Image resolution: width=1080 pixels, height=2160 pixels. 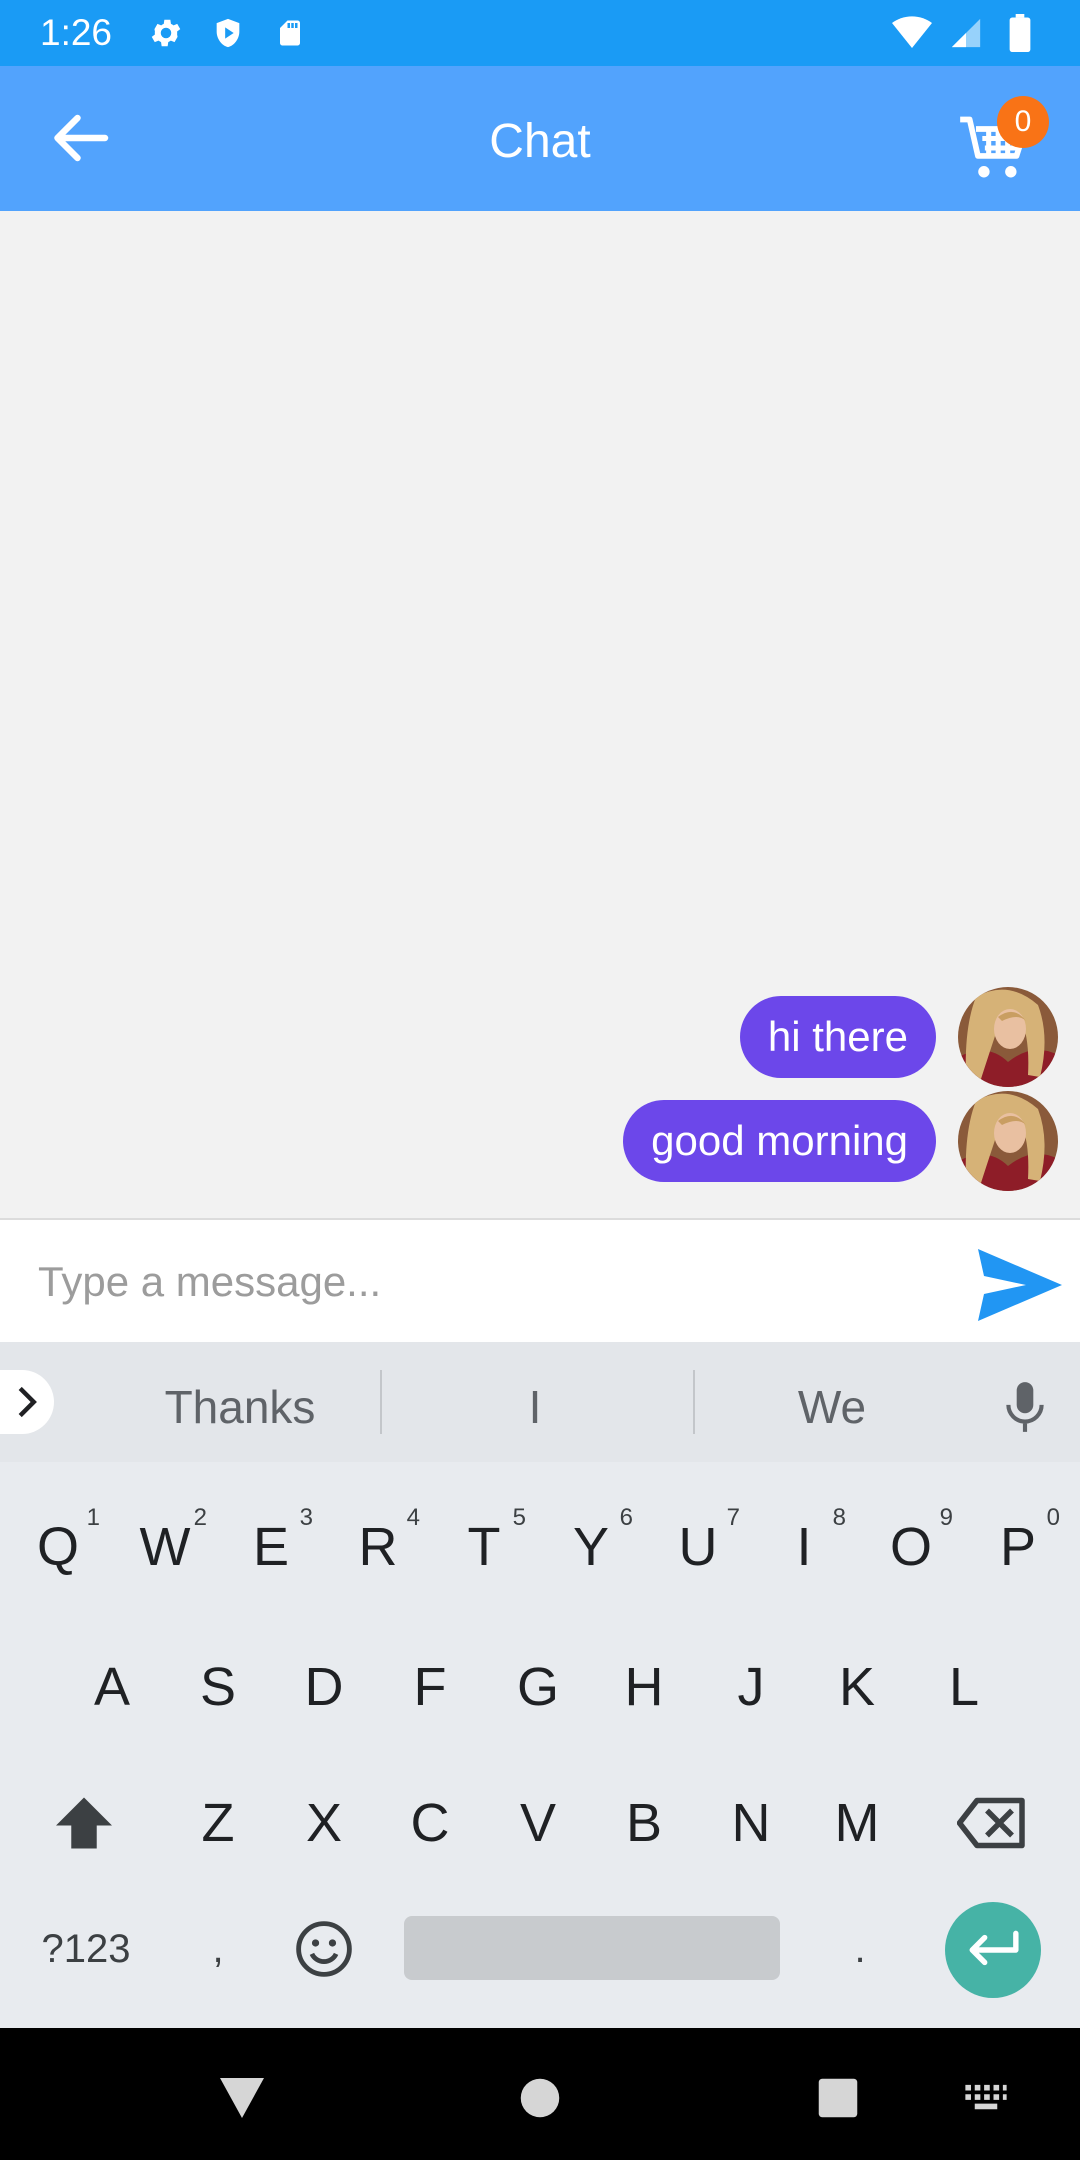 I want to click on key-y: Y6, so click(x=591, y=1547).